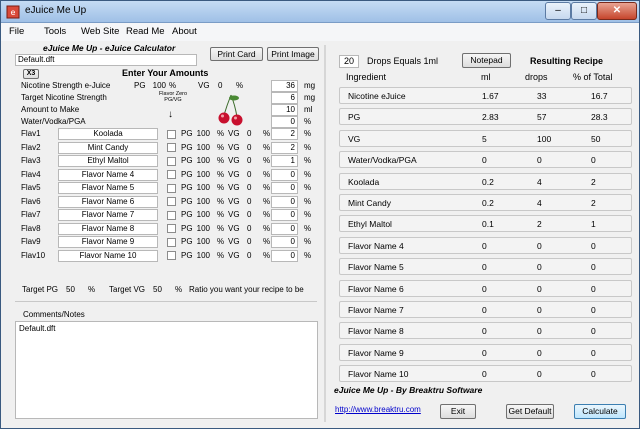 This screenshot has width=640, height=429. Describe the element at coordinates (382, 160) in the screenshot. I see `recipe-ingredient: Water/Vodka/PGA` at that location.